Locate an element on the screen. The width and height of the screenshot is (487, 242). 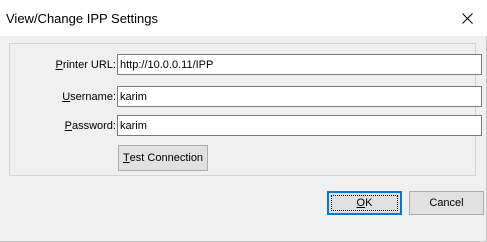
title-bar: View/Change IPP Settings is located at coordinates (243, 18).